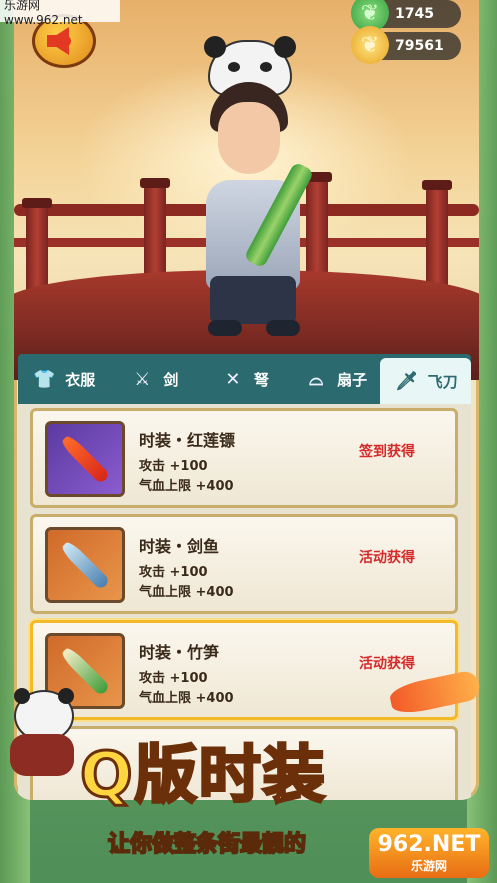  Describe the element at coordinates (419, 46) in the screenshot. I see `gold-value: 79561` at that location.